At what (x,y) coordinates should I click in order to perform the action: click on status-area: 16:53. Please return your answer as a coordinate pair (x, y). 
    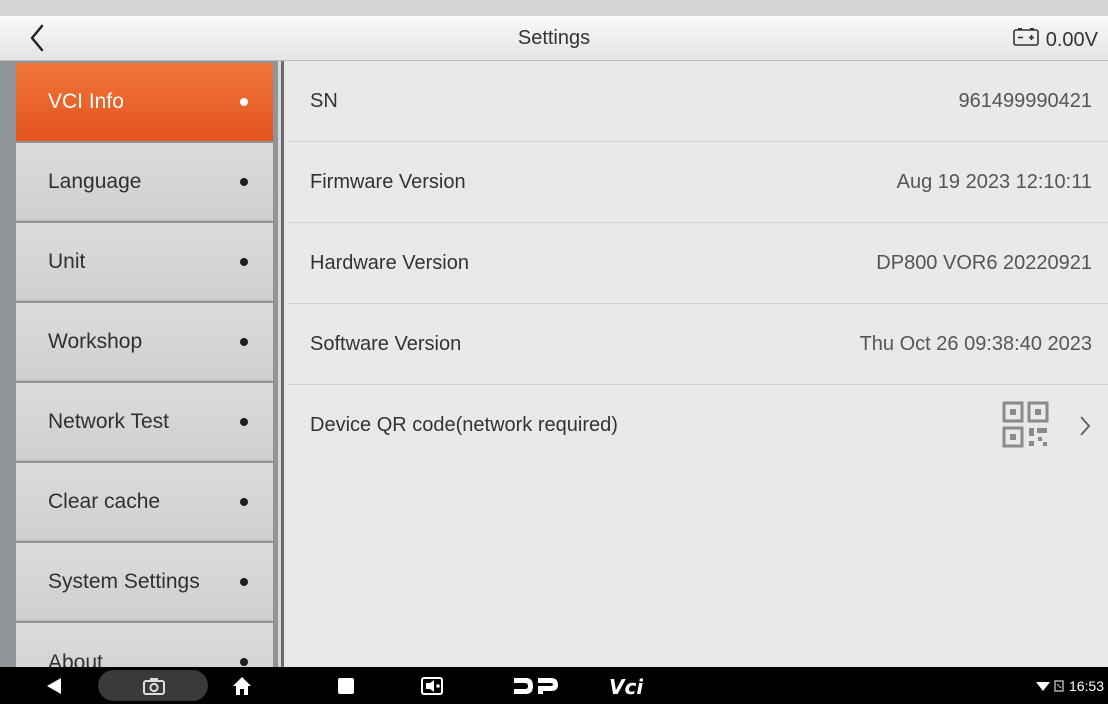
    Looking at the image, I should click on (1069, 685).